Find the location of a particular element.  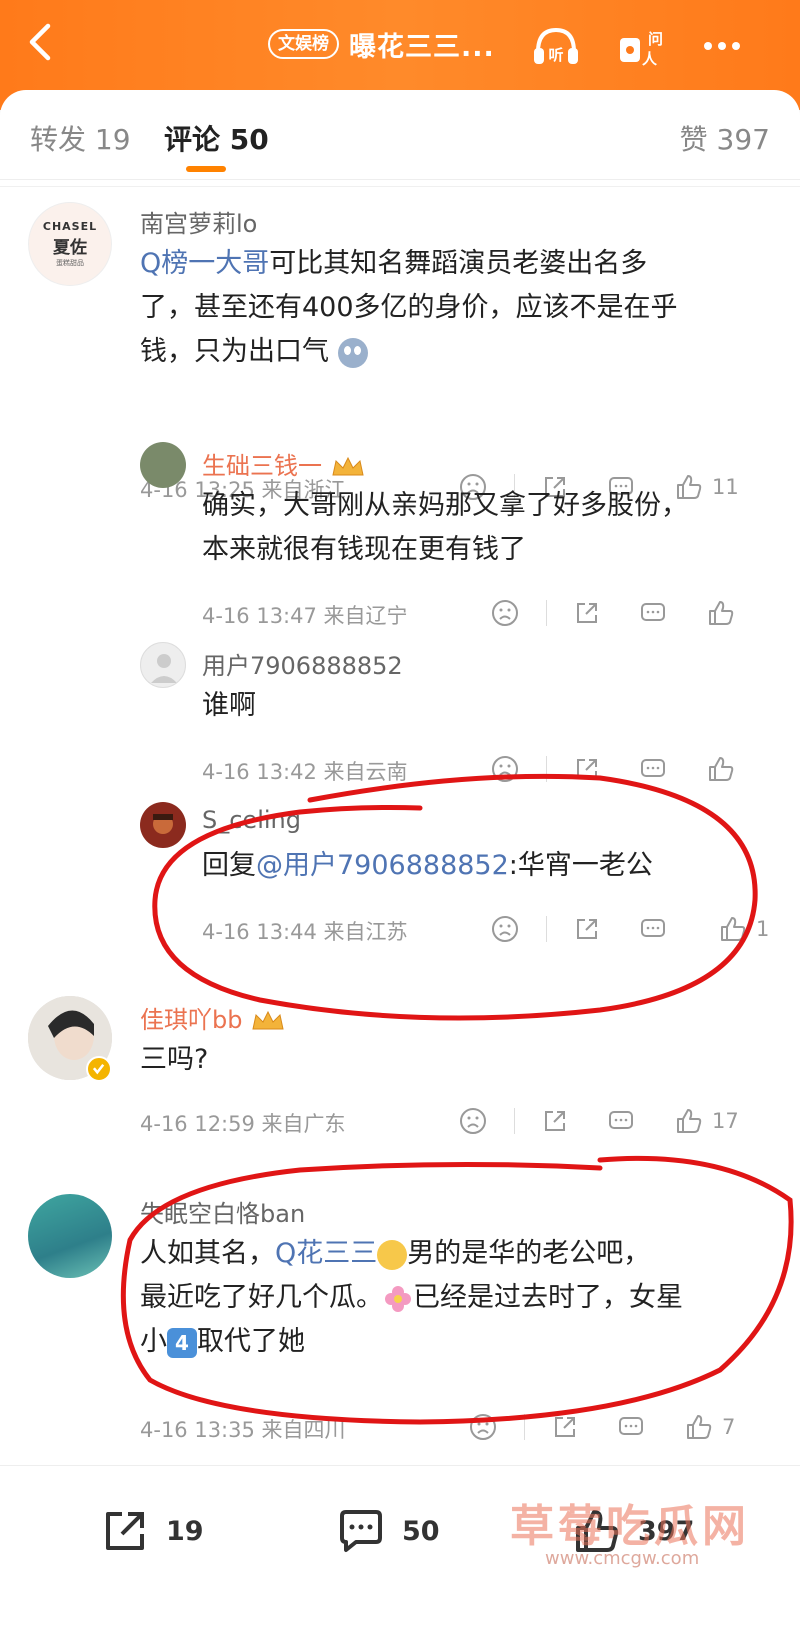

avatar-text: 夏佐 is located at coordinates (70, 248).